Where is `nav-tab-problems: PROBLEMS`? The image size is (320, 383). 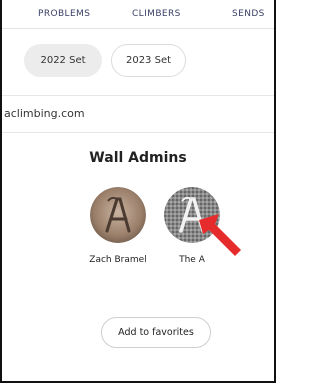 nav-tab-problems: PROBLEMS is located at coordinates (64, 14).